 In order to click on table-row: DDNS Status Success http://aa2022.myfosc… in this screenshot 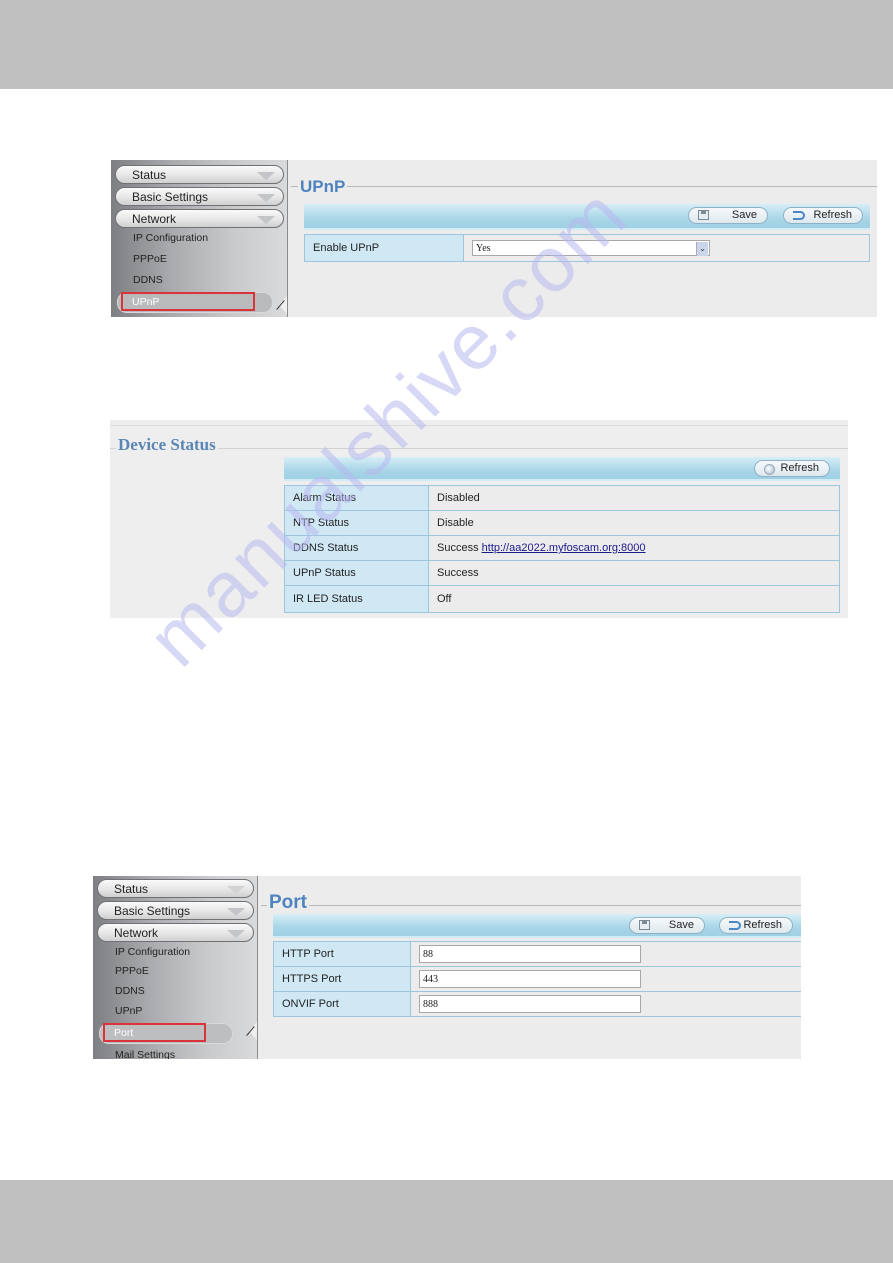, I will do `click(562, 548)`.